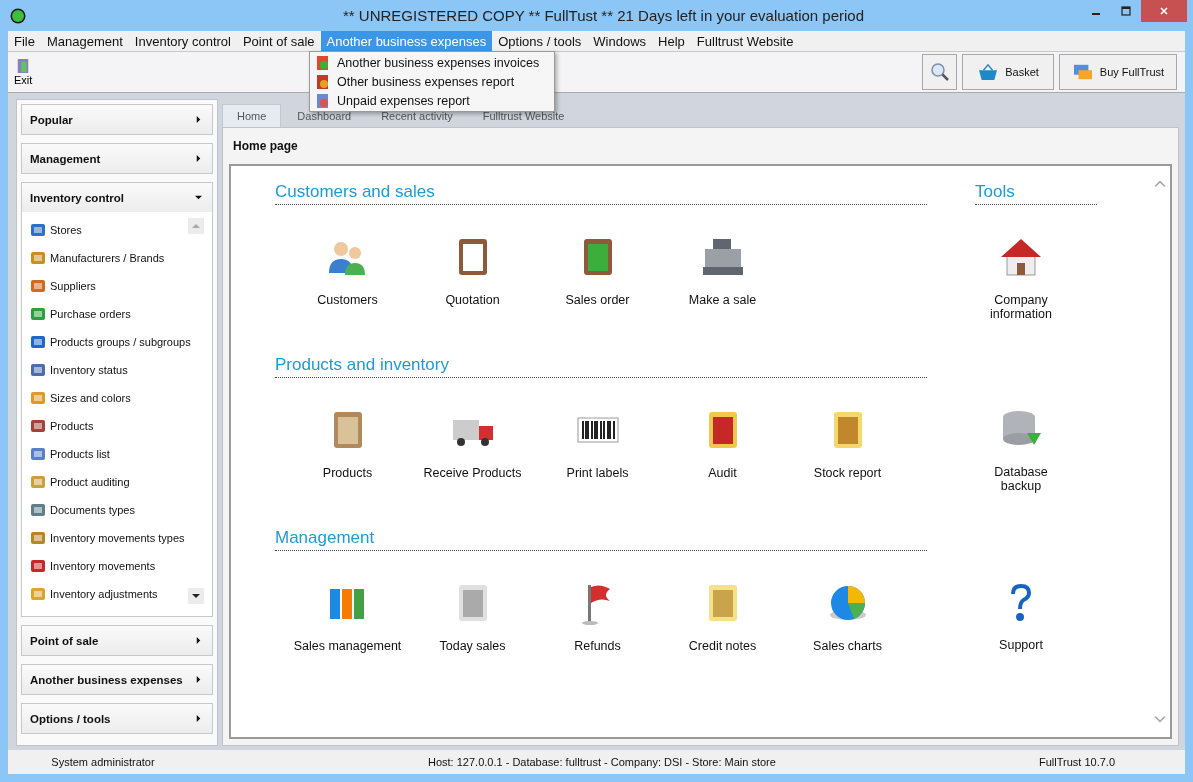  Describe the element at coordinates (1021, 283) in the screenshot. I see `home-shortcut: Company information` at that location.